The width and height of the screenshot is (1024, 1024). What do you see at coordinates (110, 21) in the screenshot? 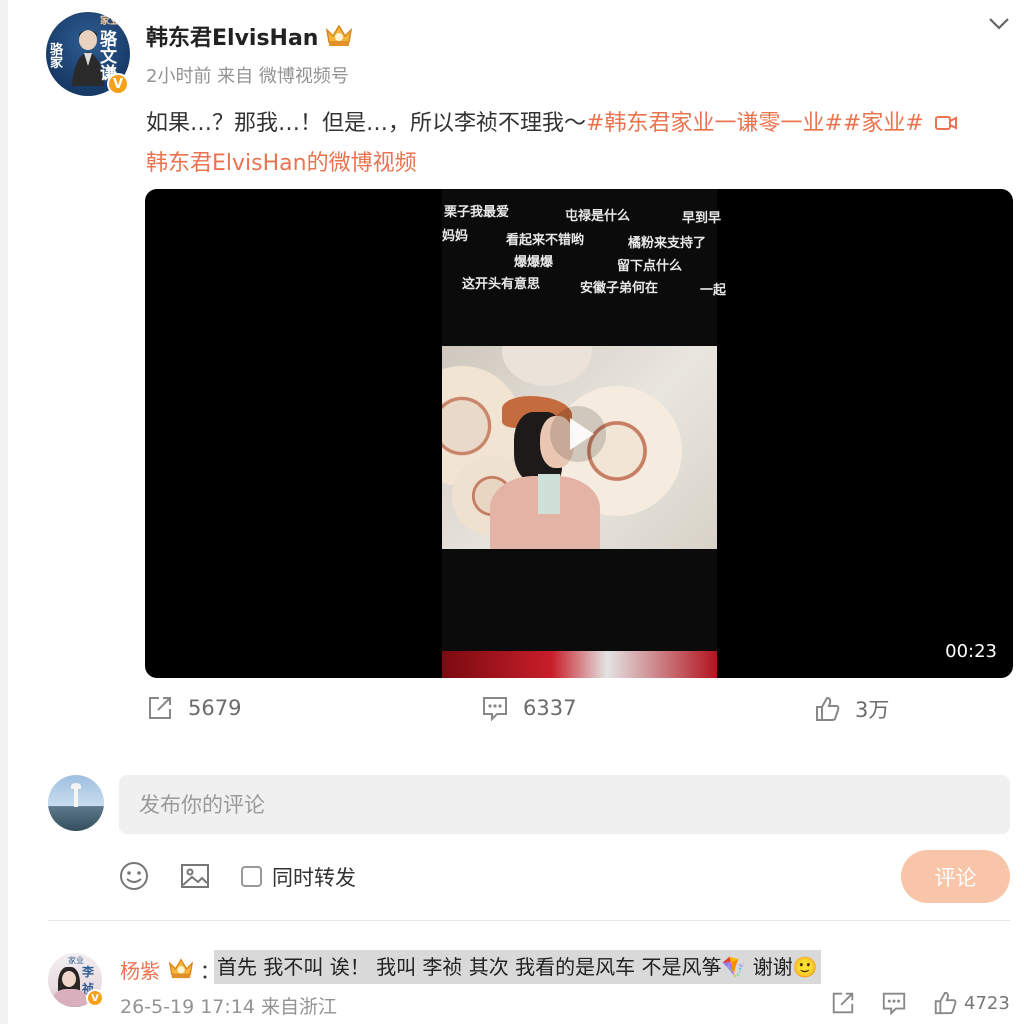
I see `avatar-caption-small: 家业` at bounding box center [110, 21].